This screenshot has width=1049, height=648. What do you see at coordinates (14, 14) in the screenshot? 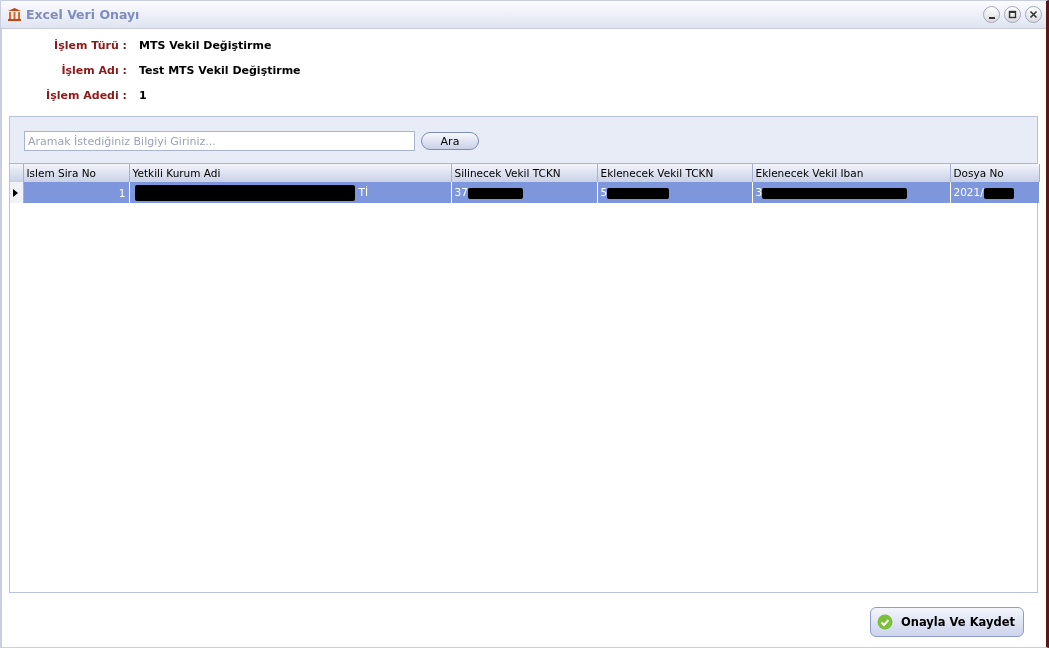
I see `building-icon` at bounding box center [14, 14].